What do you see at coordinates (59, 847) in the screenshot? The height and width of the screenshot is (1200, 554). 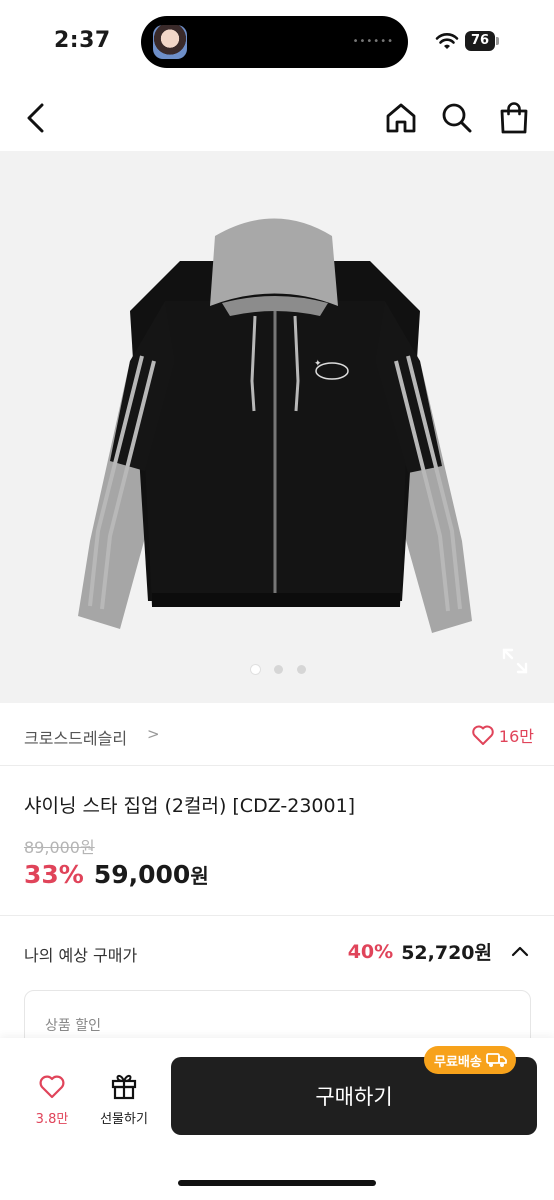 I see `original-price: 89,000원` at bounding box center [59, 847].